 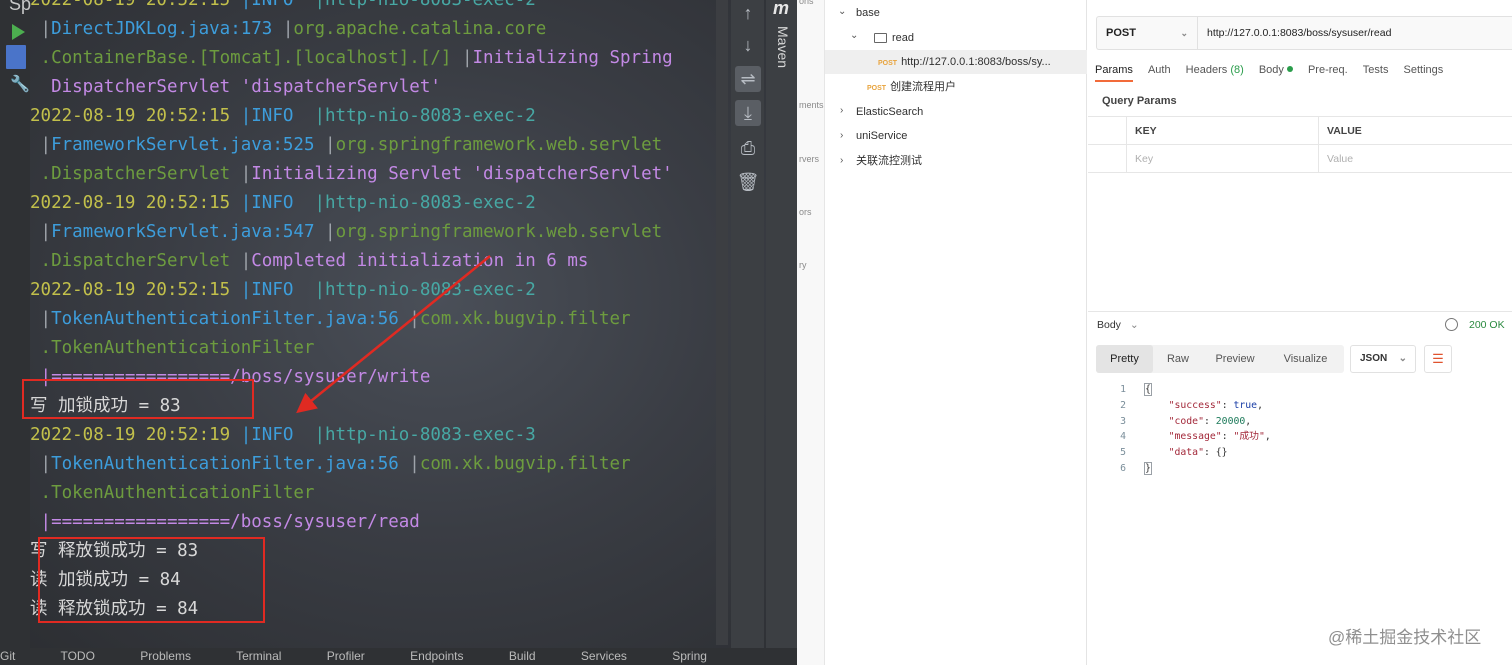 What do you see at coordinates (748, 79) in the screenshot?
I see `soft-wrap-icon: ⇌` at bounding box center [748, 79].